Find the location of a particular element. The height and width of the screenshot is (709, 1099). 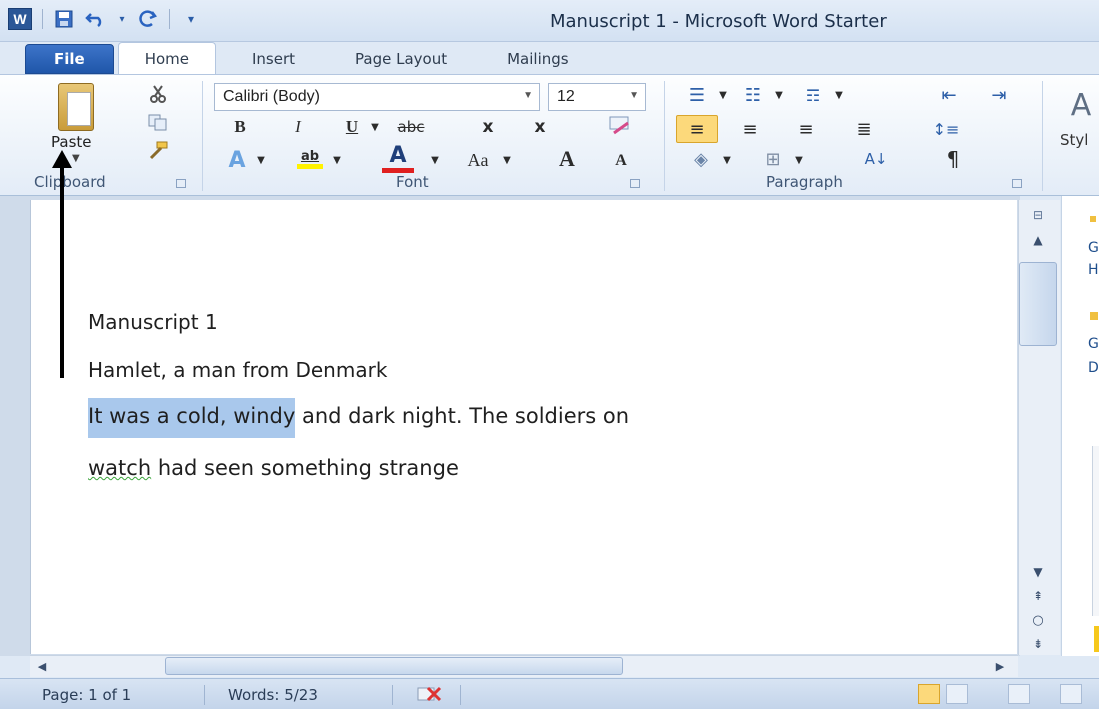

customize-qat-icon: ▾ is located at coordinates (191, 19).